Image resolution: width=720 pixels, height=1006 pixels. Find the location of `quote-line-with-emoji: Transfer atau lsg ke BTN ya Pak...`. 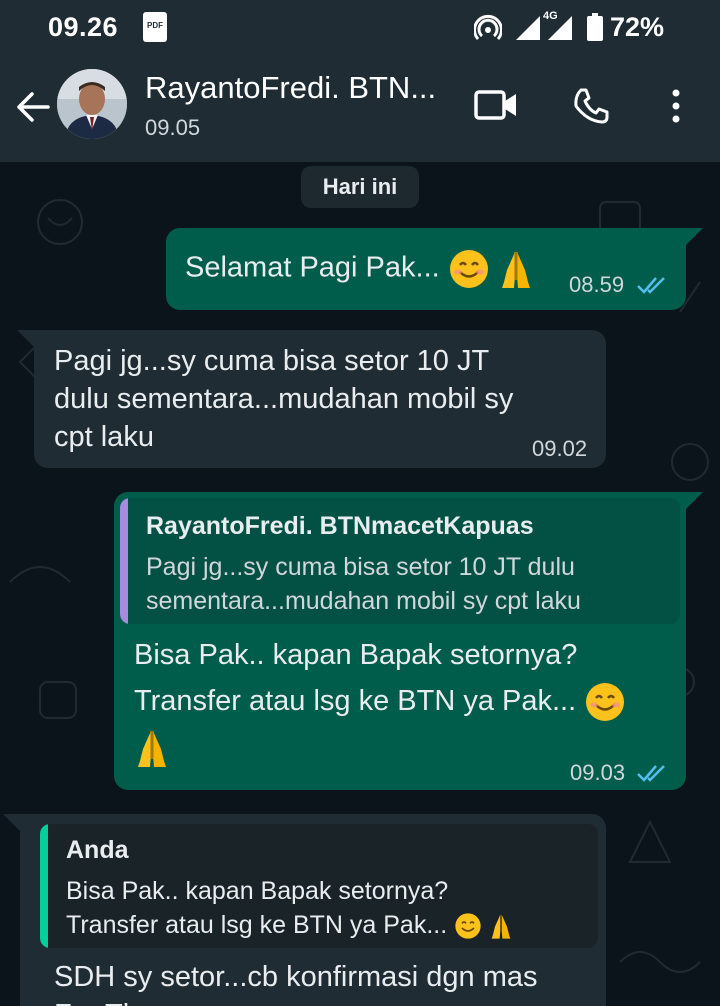

quote-line-with-emoji: Transfer atau lsg ke BTN ya Pak... is located at coordinates (289, 925).